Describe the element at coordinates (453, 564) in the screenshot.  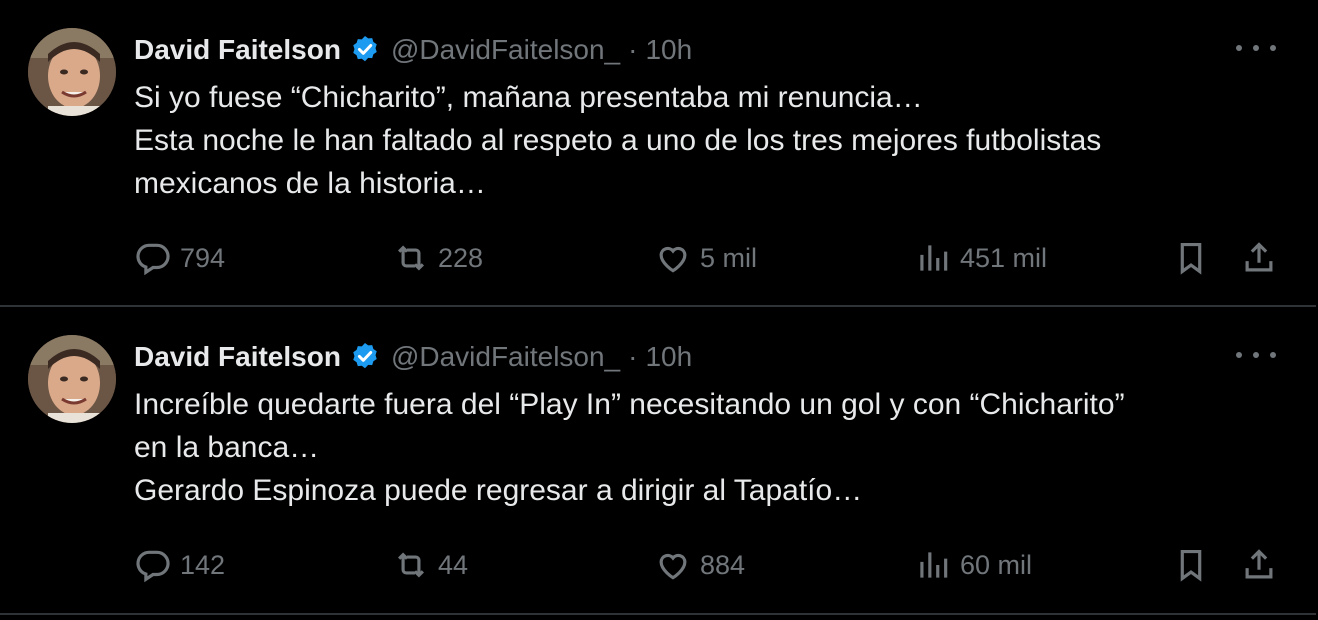
I see `retweet-count: 44` at that location.